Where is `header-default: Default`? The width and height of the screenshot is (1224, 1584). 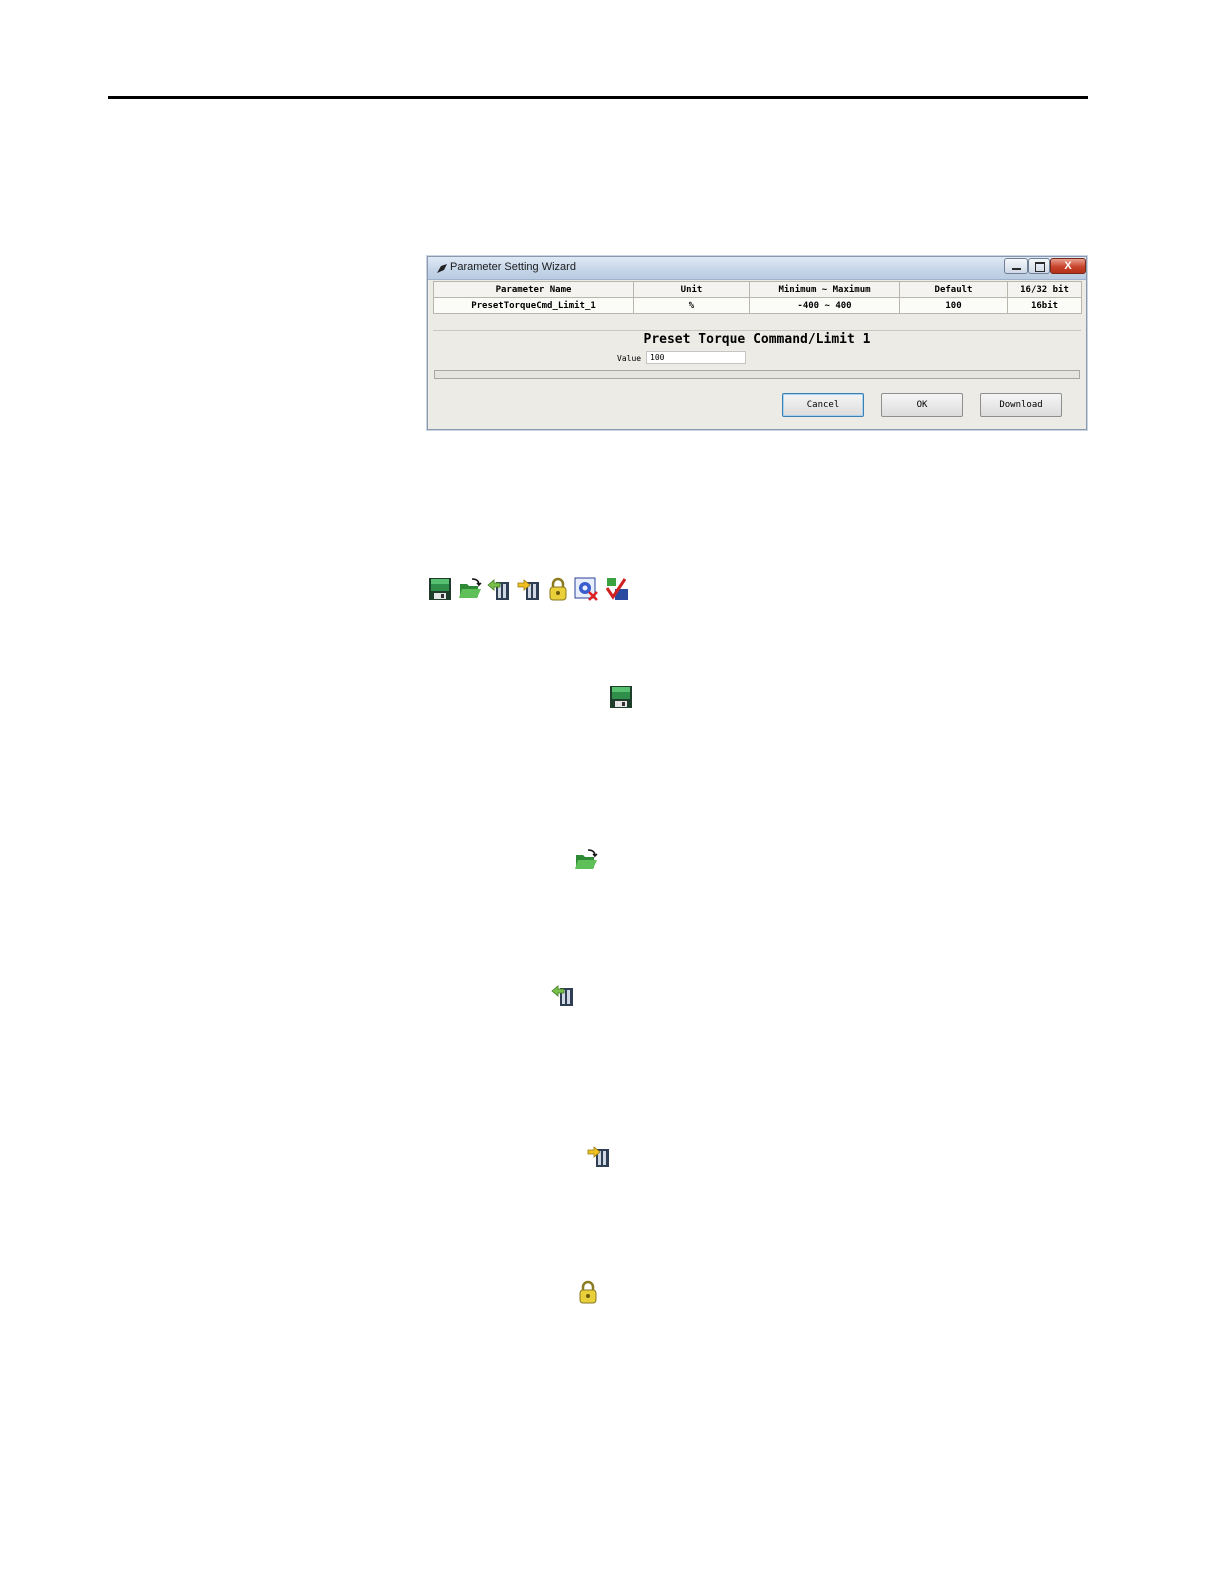 header-default: Default is located at coordinates (953, 289).